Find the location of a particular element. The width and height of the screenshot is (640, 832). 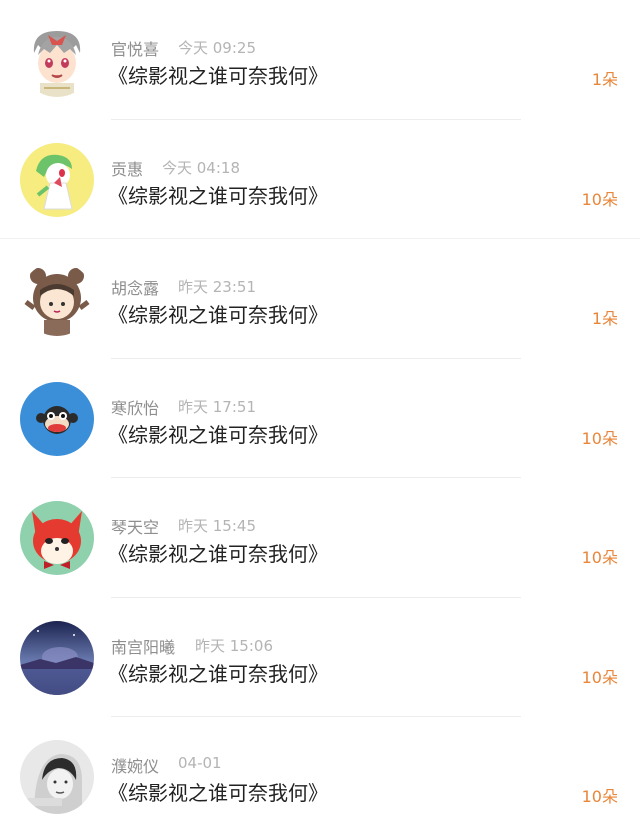

bear-hood-girl-avatar-icon is located at coordinates (57, 299).